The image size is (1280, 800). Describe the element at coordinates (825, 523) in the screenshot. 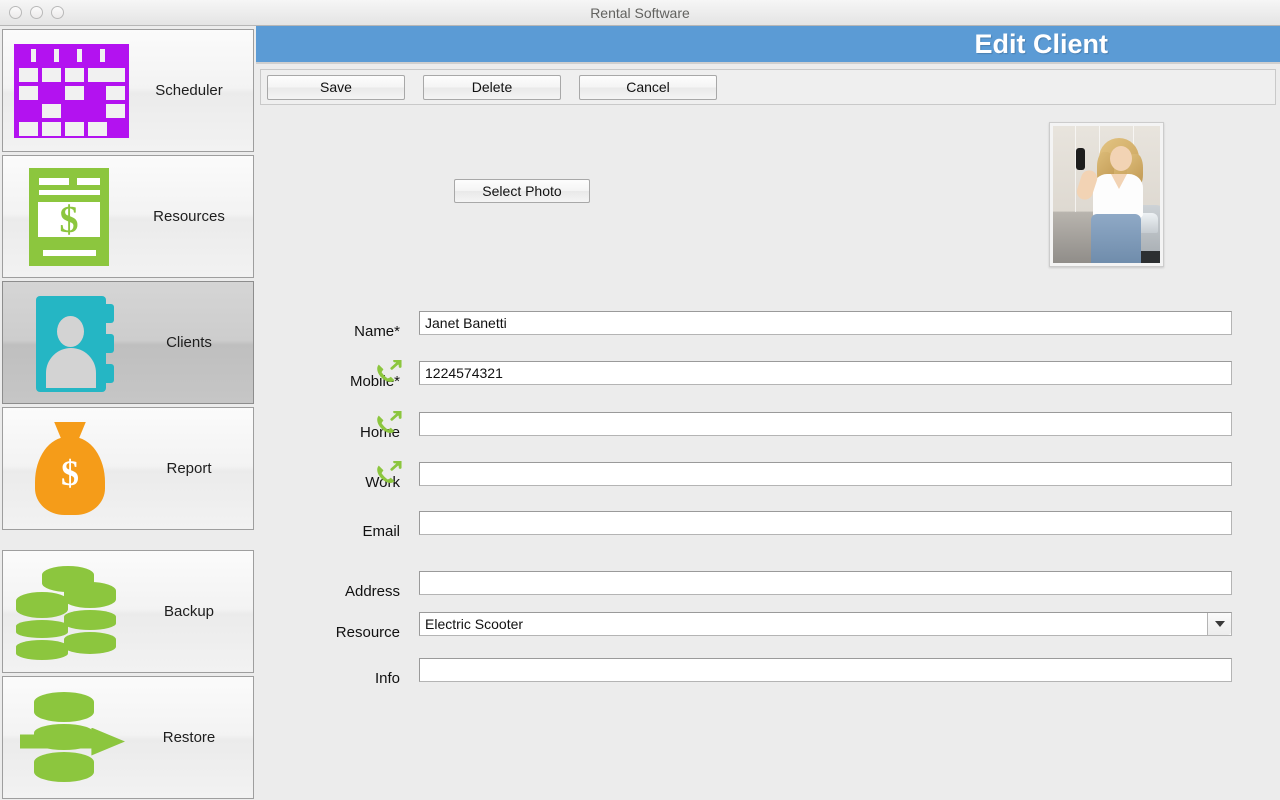

I see `email-input` at that location.